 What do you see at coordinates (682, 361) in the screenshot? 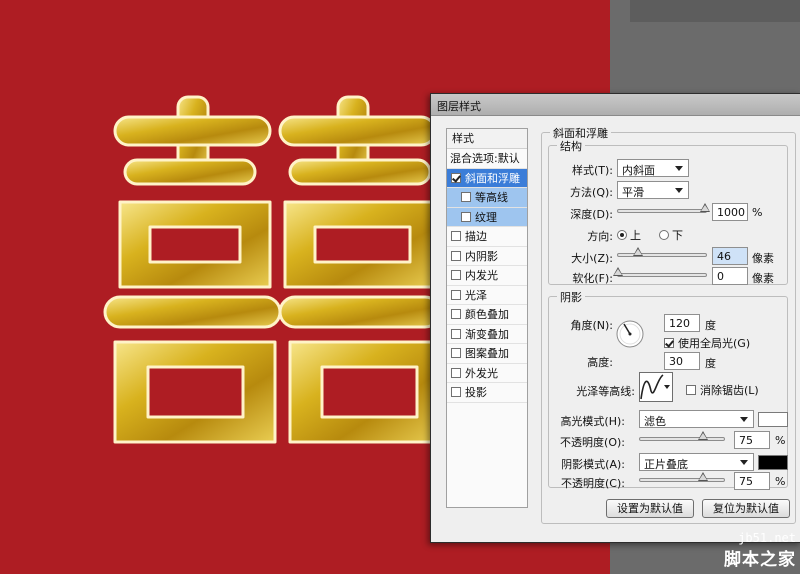
I see `altitude-input: 30` at bounding box center [682, 361].